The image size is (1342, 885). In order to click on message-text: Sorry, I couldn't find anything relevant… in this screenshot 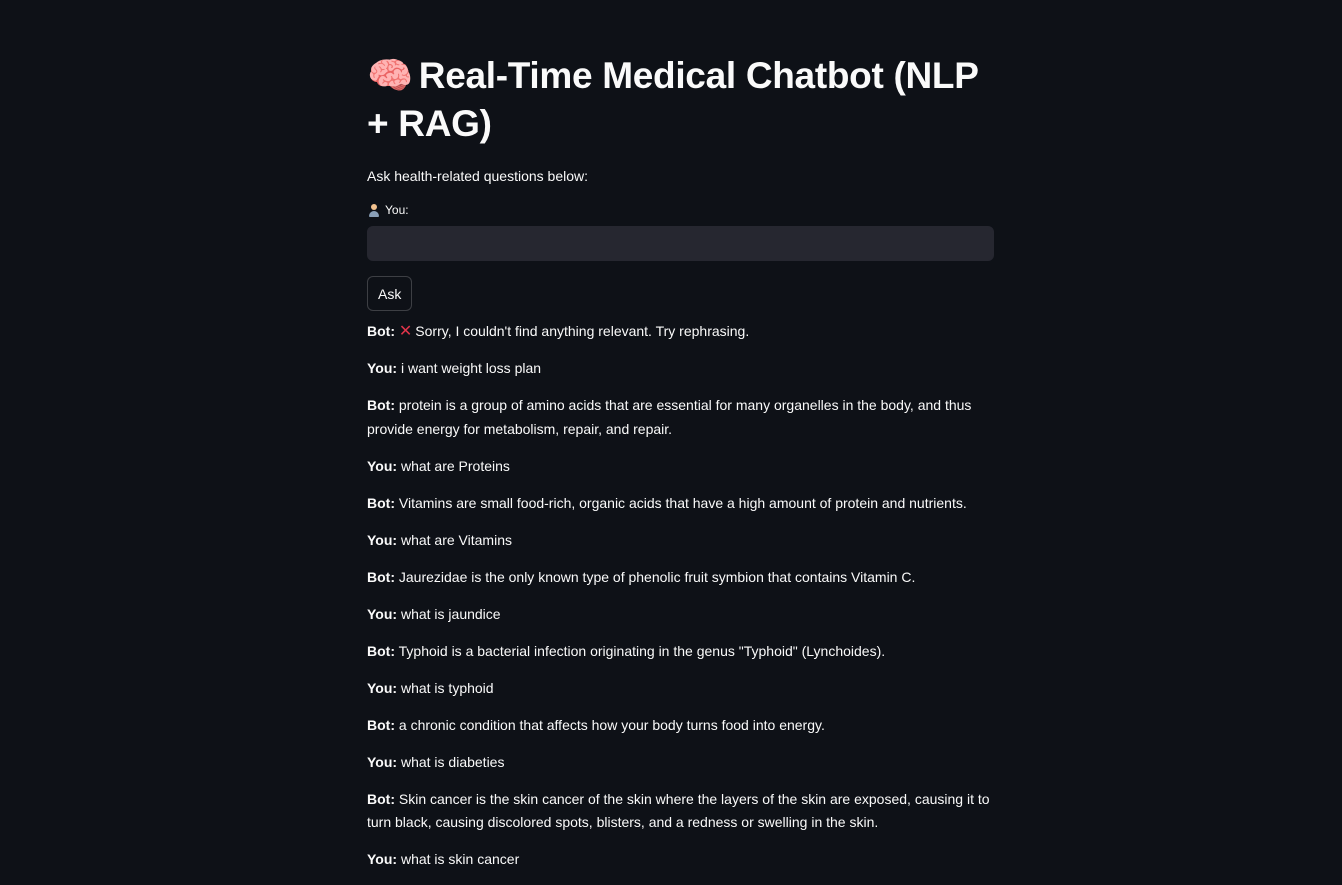, I will do `click(582, 331)`.